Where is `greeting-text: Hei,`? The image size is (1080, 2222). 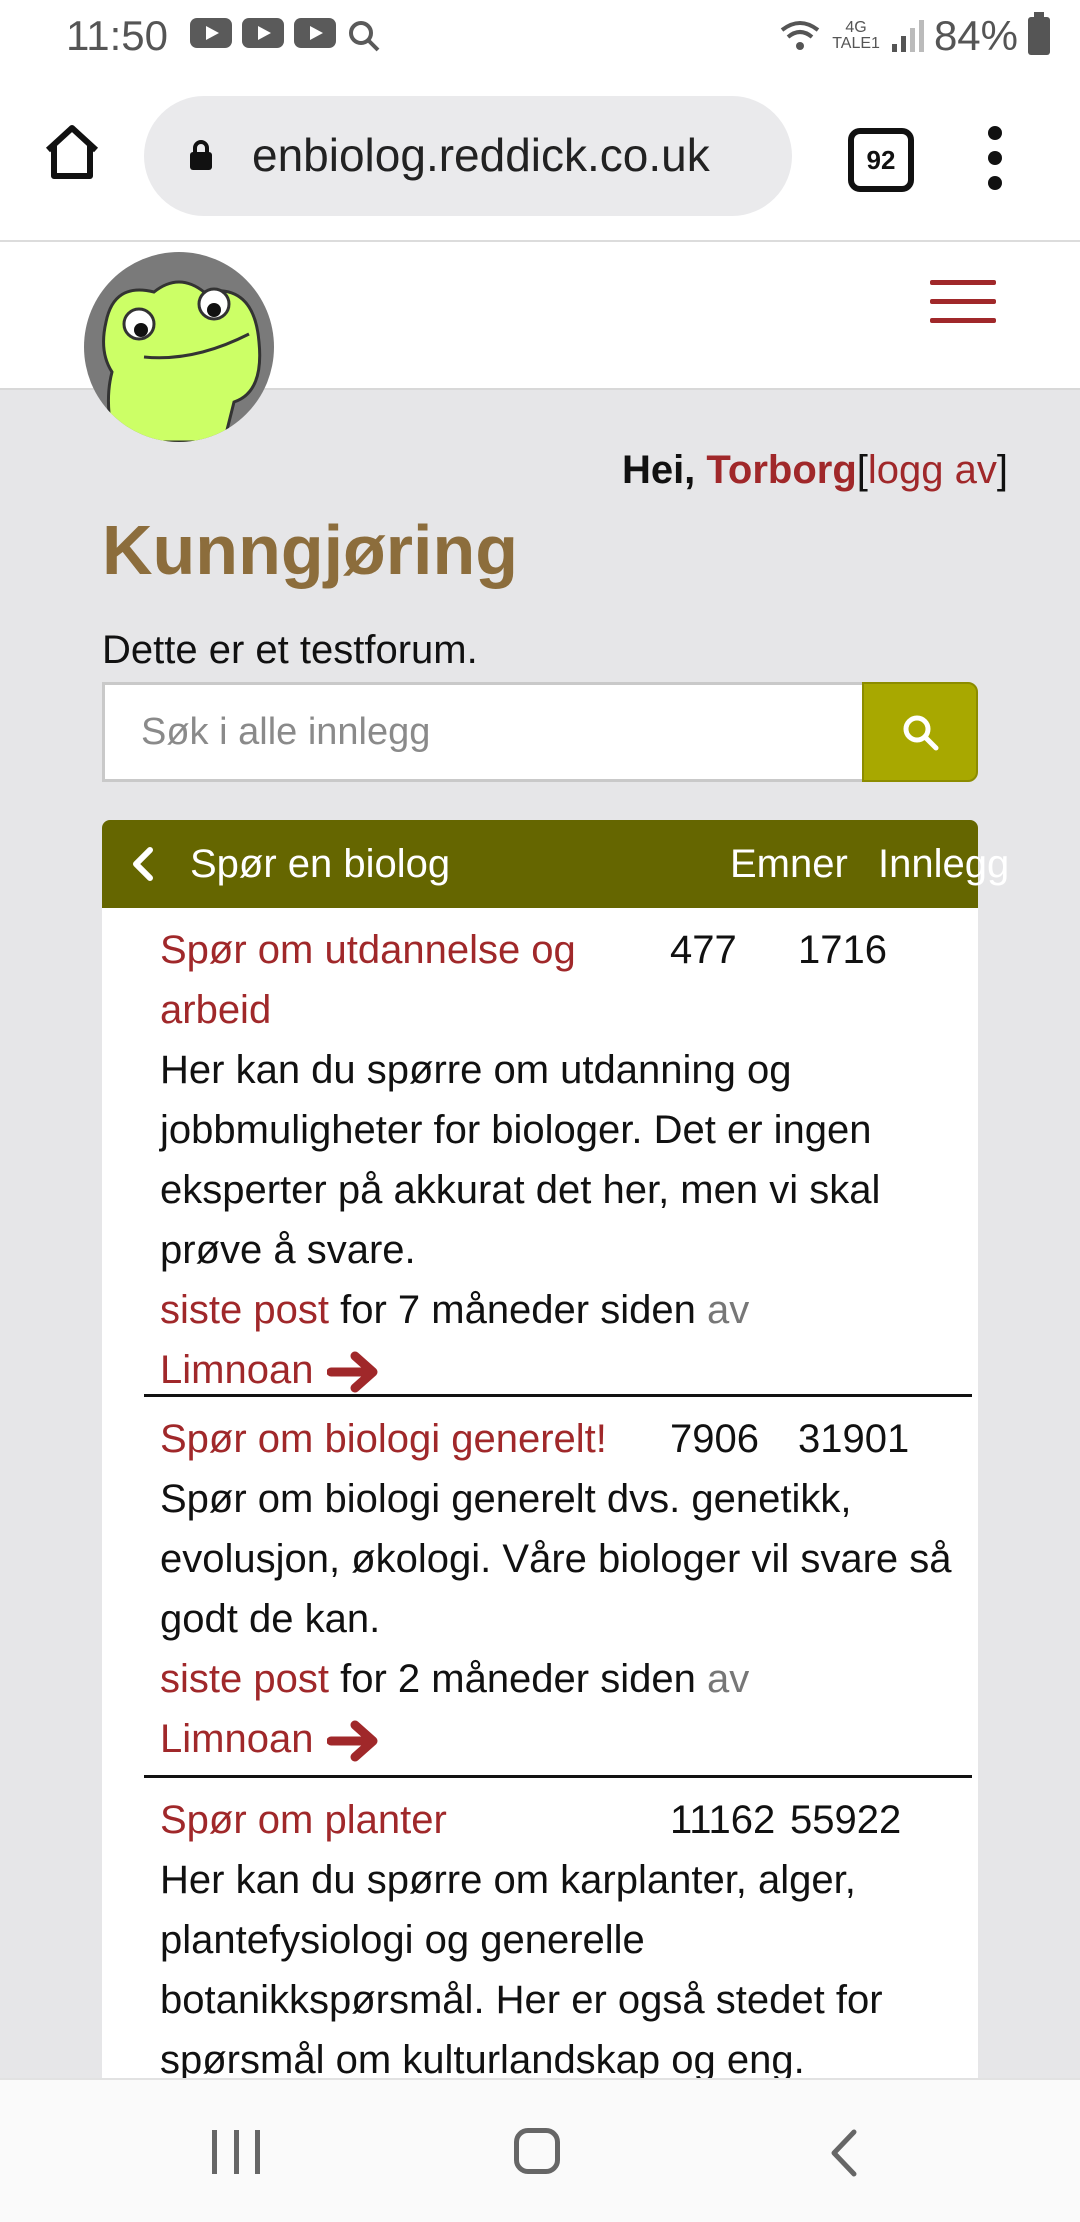 greeting-text: Hei, is located at coordinates (658, 470).